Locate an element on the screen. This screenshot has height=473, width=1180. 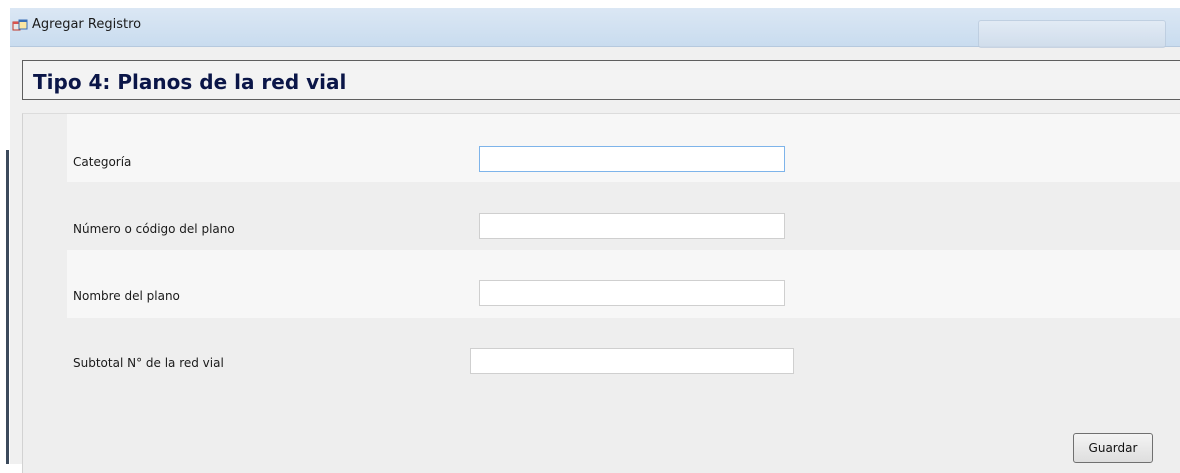
app-window-icon is located at coordinates (20, 25).